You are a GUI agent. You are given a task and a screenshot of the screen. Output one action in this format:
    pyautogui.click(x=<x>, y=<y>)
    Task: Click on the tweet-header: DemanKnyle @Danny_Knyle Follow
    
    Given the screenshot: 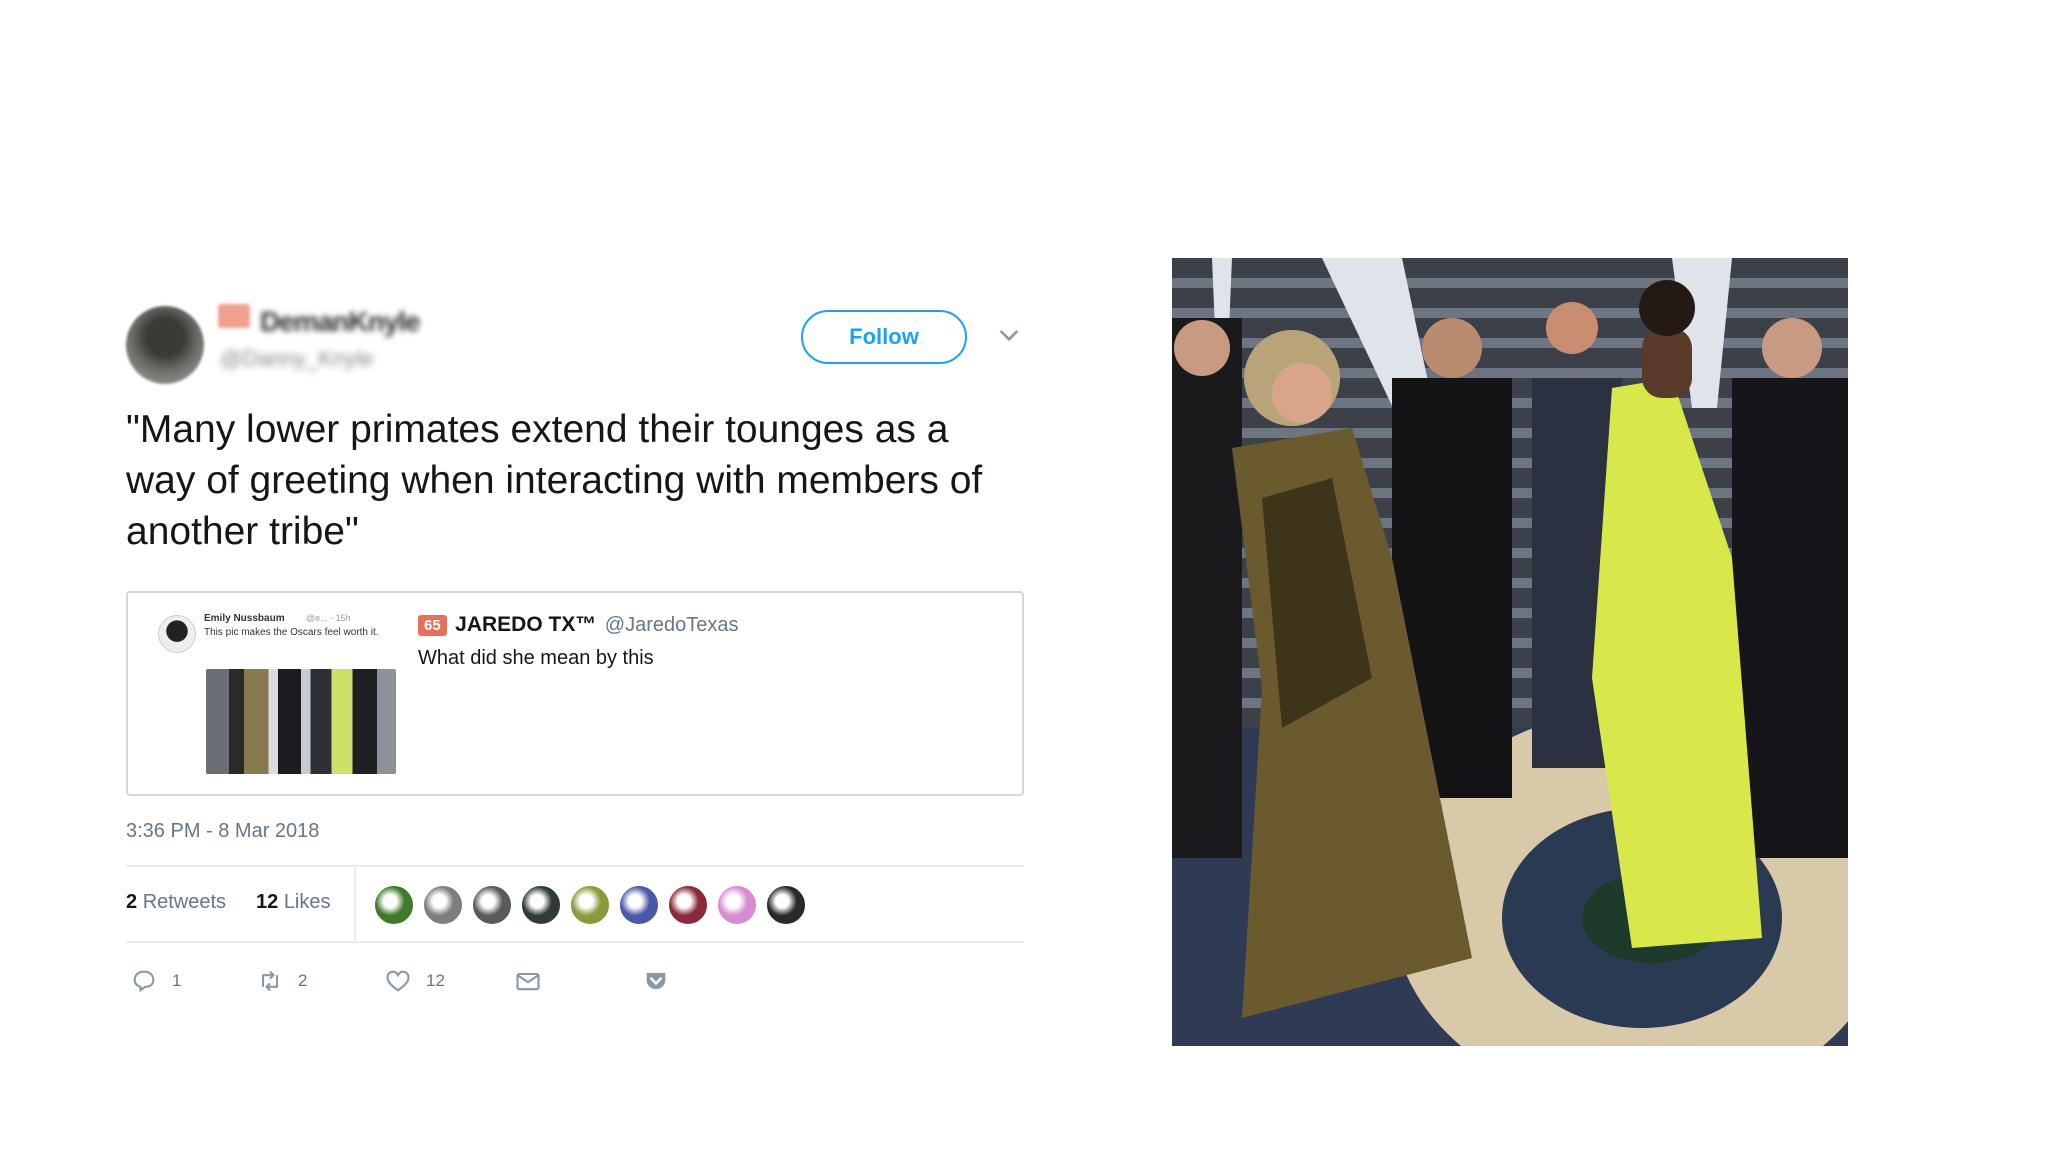 What is the action you would take?
    pyautogui.click(x=576, y=350)
    